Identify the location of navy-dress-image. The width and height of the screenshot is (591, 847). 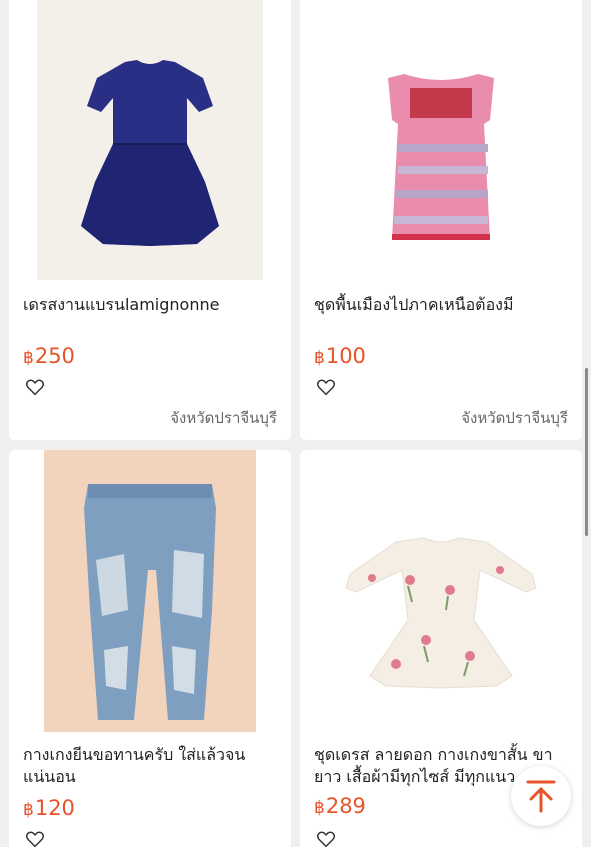
(150, 140).